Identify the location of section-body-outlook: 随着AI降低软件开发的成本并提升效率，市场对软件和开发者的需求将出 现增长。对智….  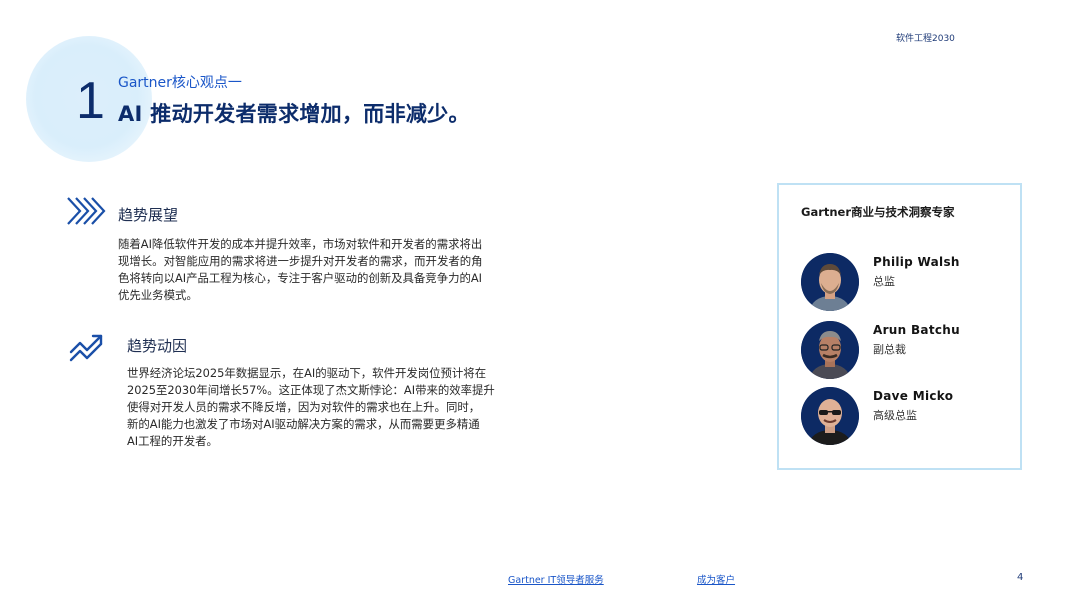
(318, 270).